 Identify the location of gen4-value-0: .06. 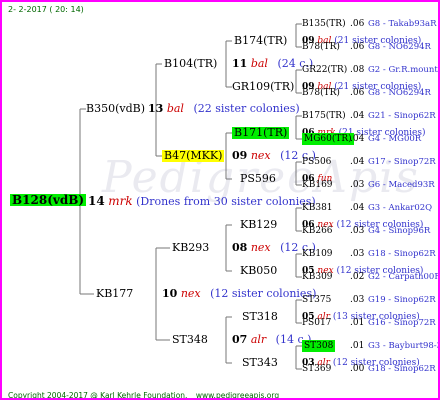
(357, 24).